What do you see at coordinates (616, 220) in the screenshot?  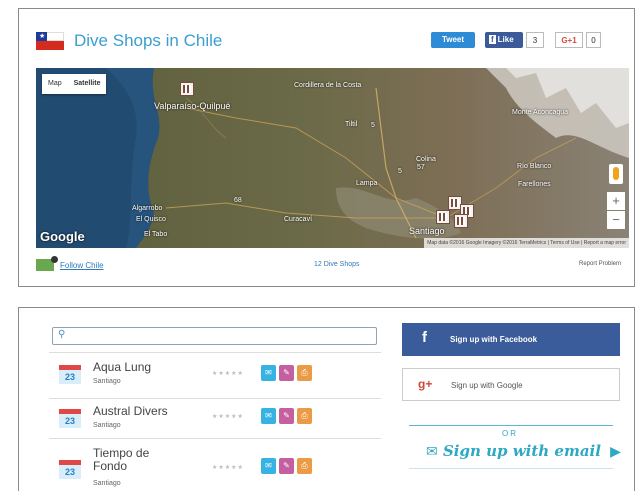 I see `zoom-out-button: −` at bounding box center [616, 220].